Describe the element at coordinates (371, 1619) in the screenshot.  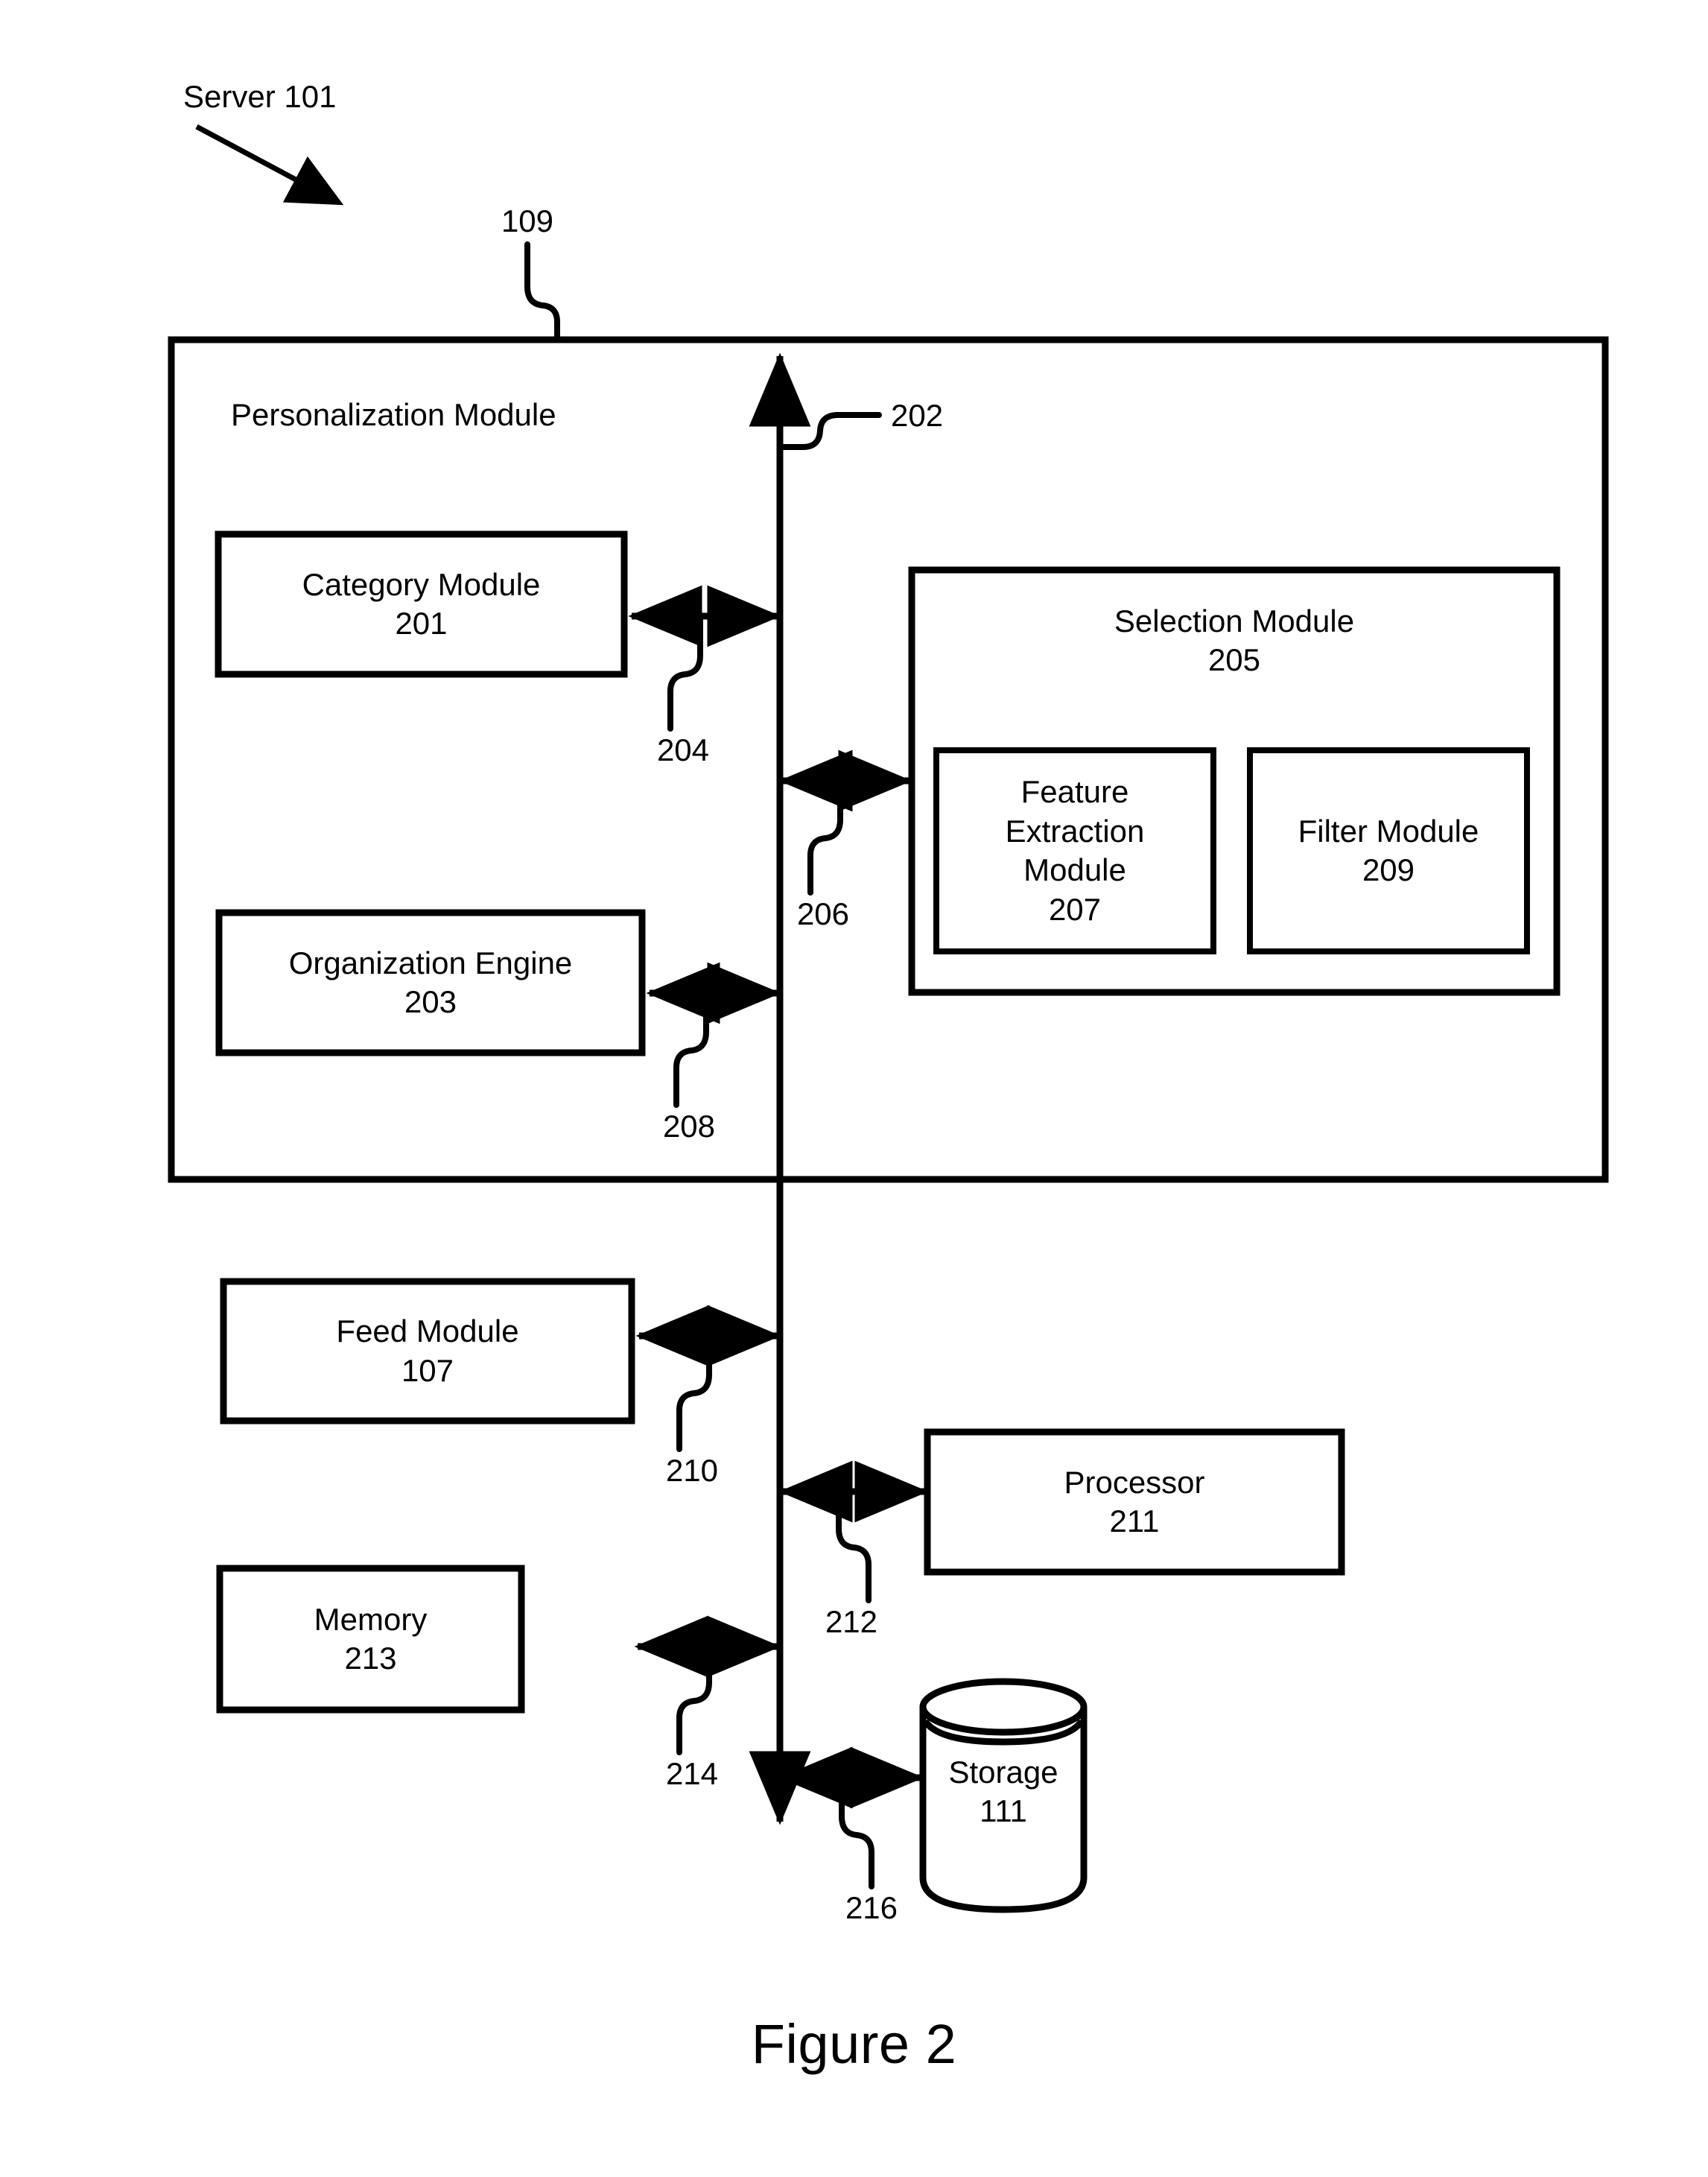
I see `memory-name: Memory` at that location.